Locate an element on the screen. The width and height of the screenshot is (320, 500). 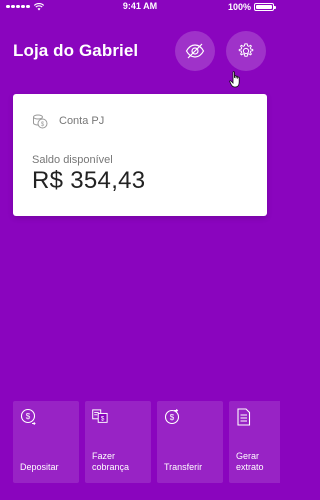
status-bar: 9:41 AM 100% is located at coordinates (140, 6).